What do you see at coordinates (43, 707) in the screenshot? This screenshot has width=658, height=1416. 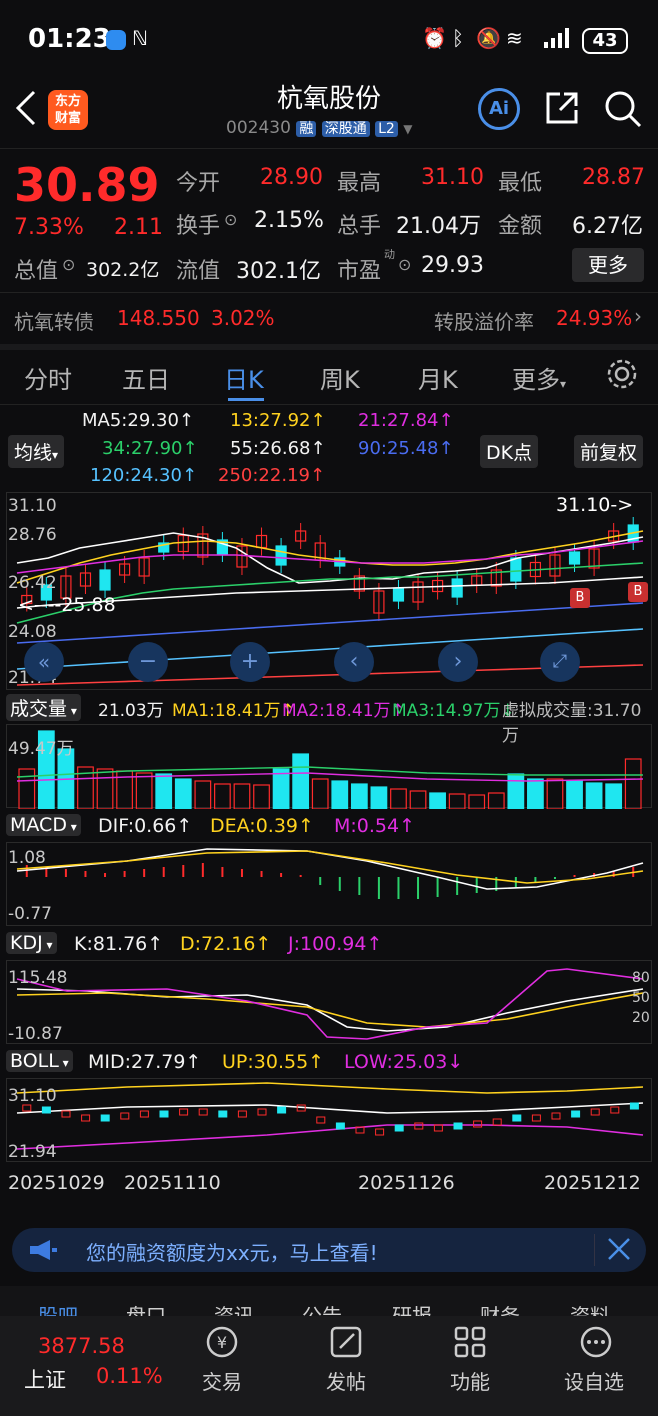 I see `volume-indicator-select: 成交量 ▾` at bounding box center [43, 707].